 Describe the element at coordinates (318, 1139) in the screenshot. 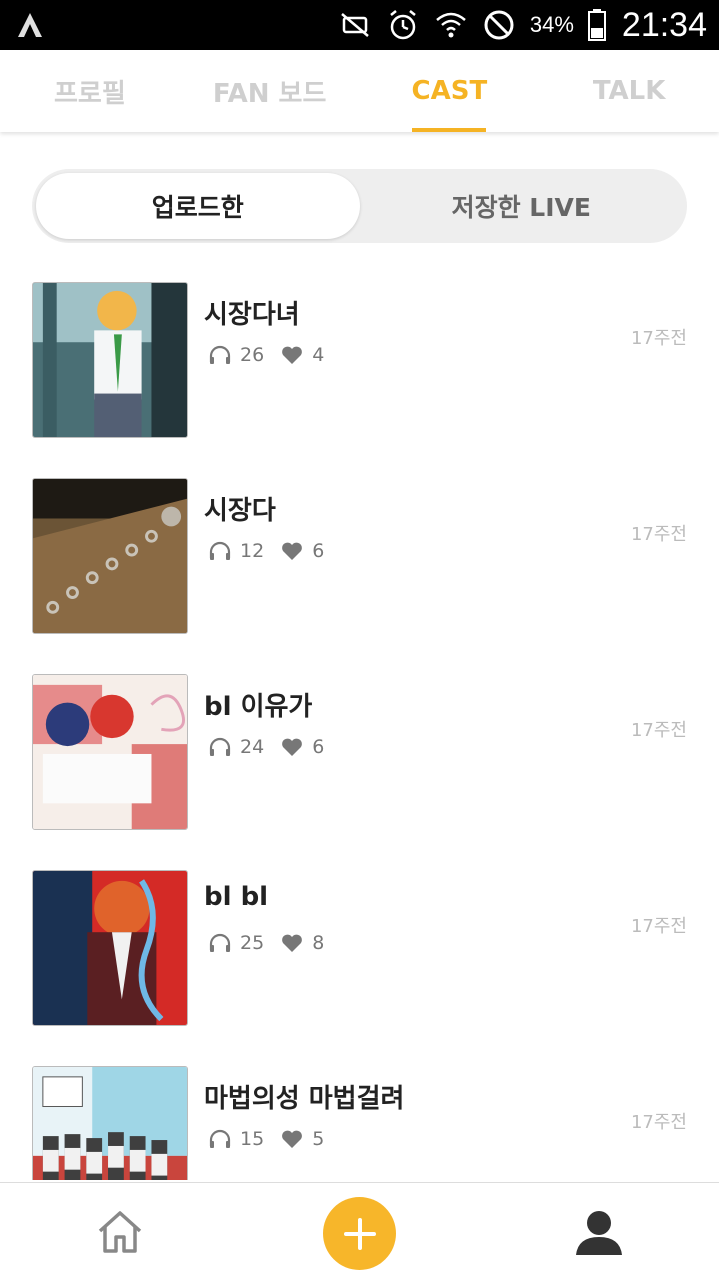

I see `like-count: 5` at that location.